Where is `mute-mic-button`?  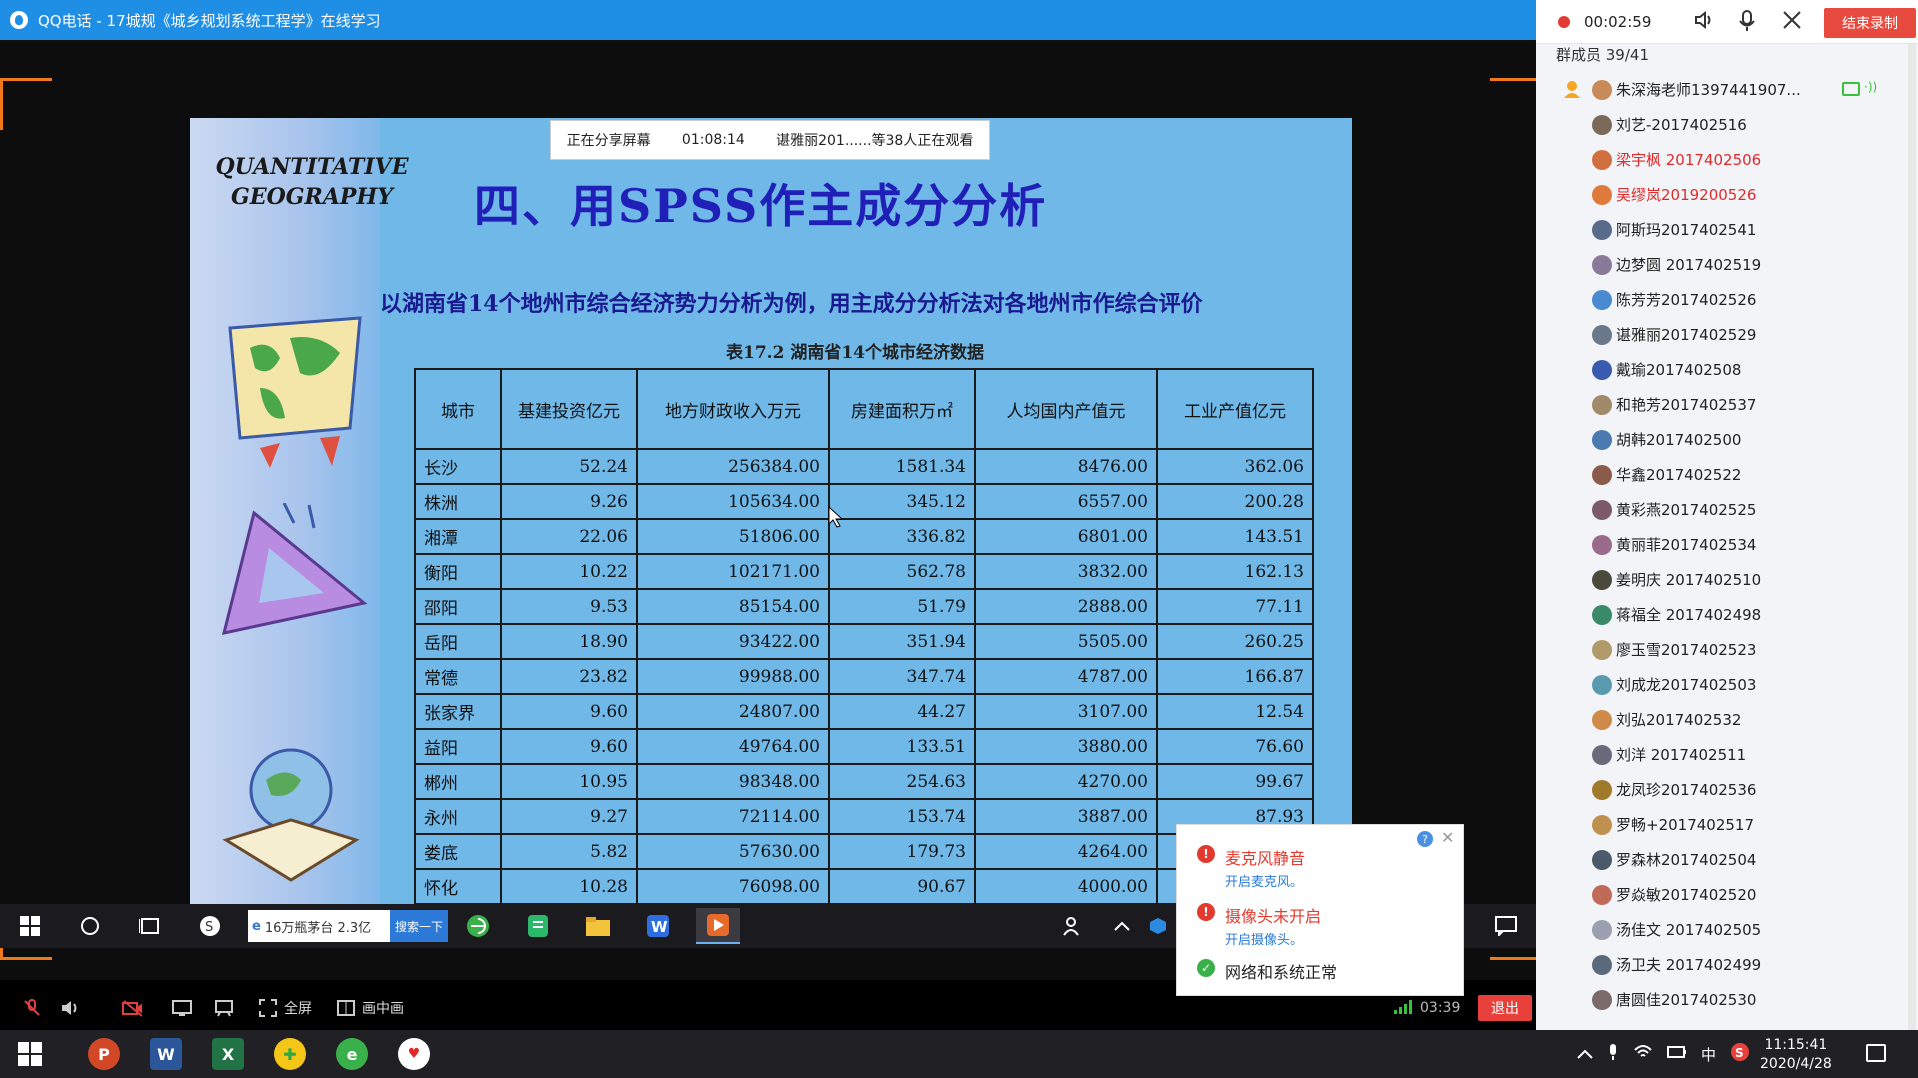
mute-mic-button is located at coordinates (35, 1008).